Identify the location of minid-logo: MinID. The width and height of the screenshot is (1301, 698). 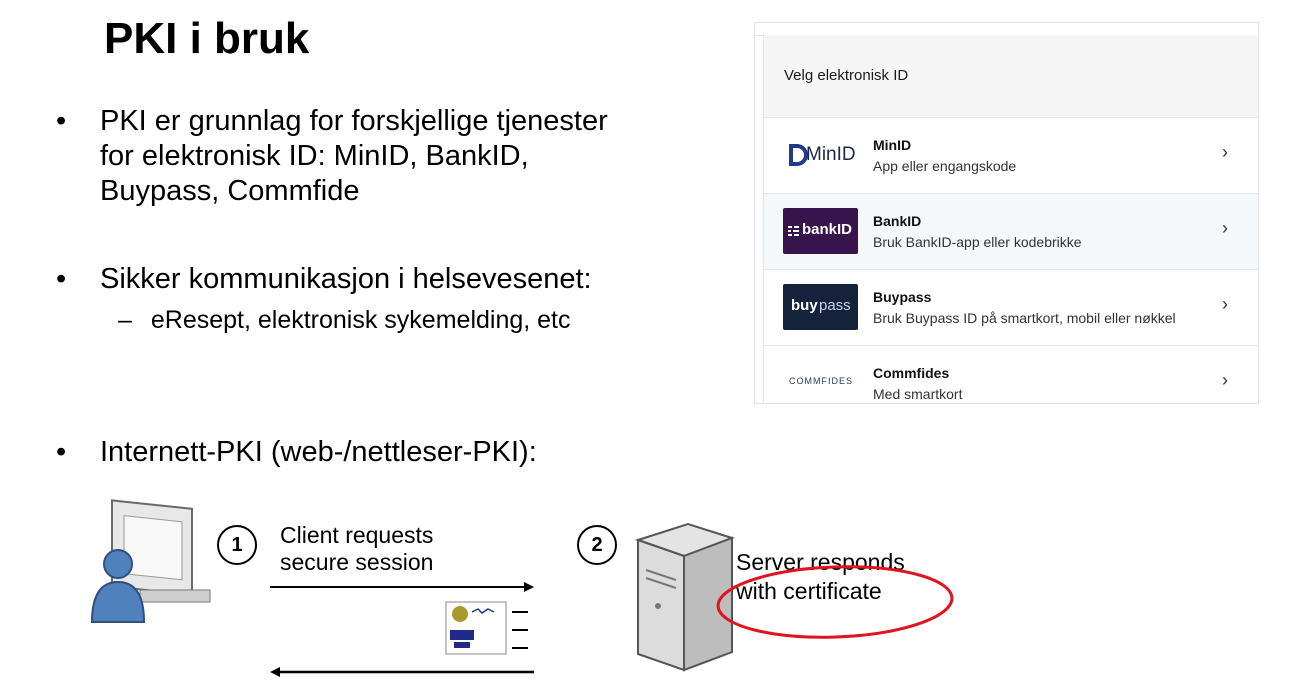
(820, 155).